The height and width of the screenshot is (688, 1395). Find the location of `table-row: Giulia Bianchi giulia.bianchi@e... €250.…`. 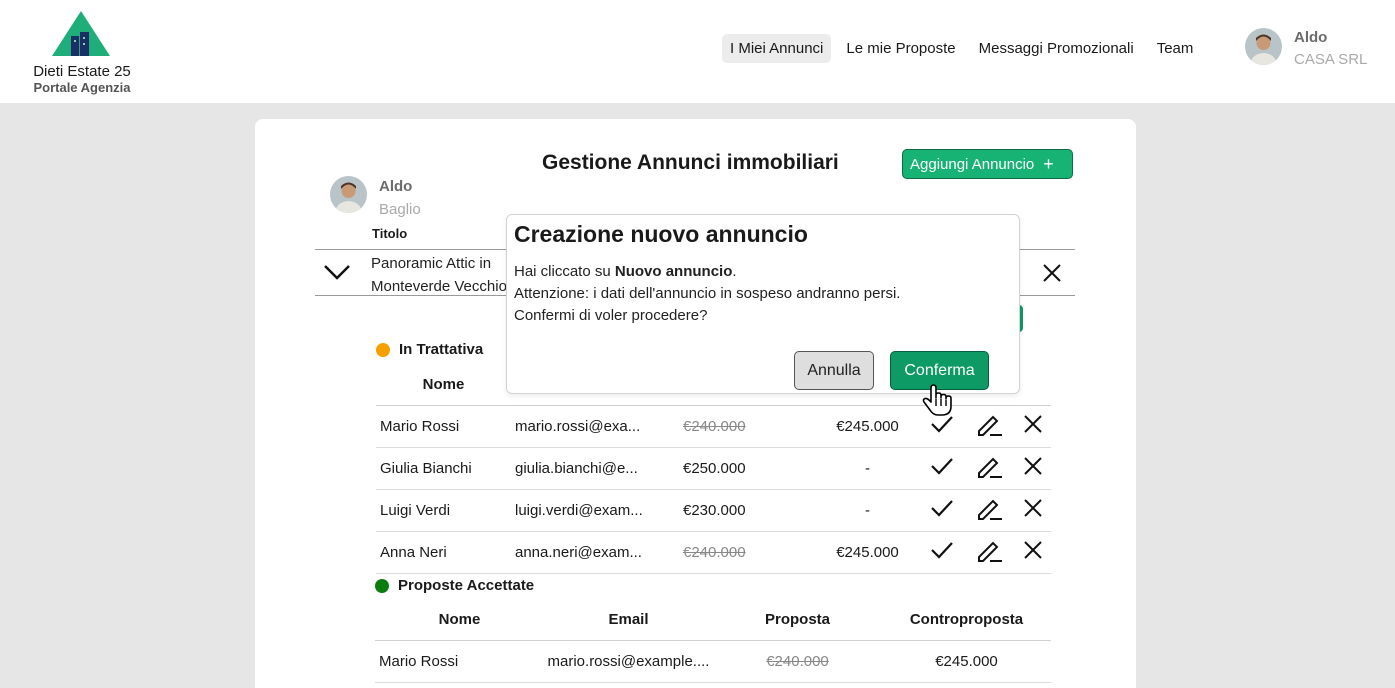

table-row: Giulia Bianchi giulia.bianchi@e... €250.… is located at coordinates (713, 468).